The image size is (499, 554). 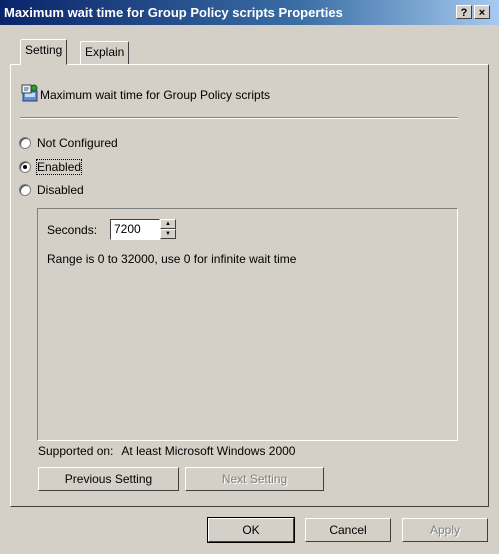 I want to click on seconds-label: Seconds:, so click(x=72, y=230).